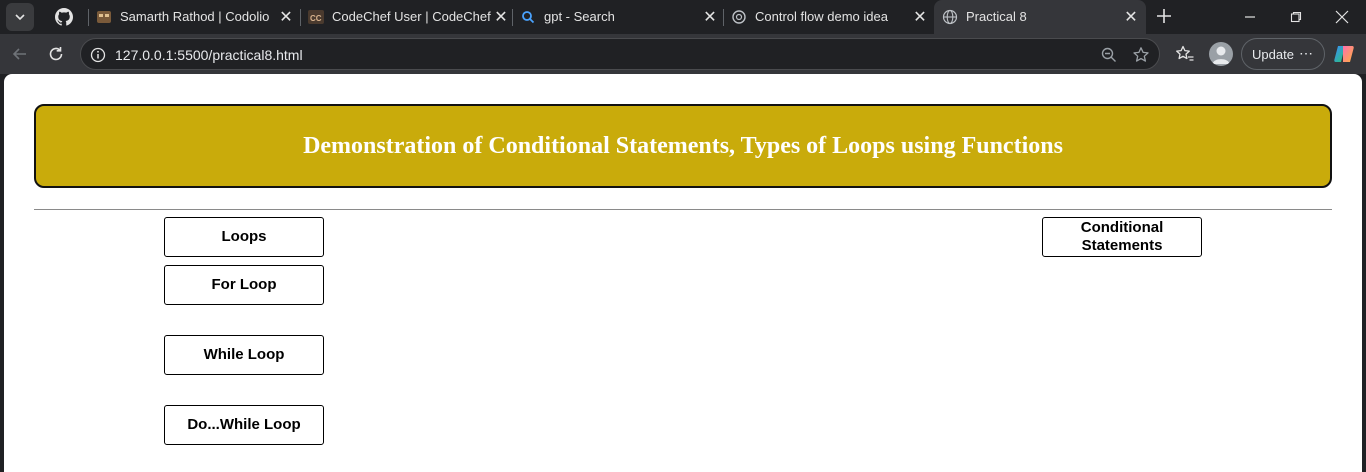  Describe the element at coordinates (1040, 17) in the screenshot. I see `tab-practical-8: Practical 8 ✕` at that location.